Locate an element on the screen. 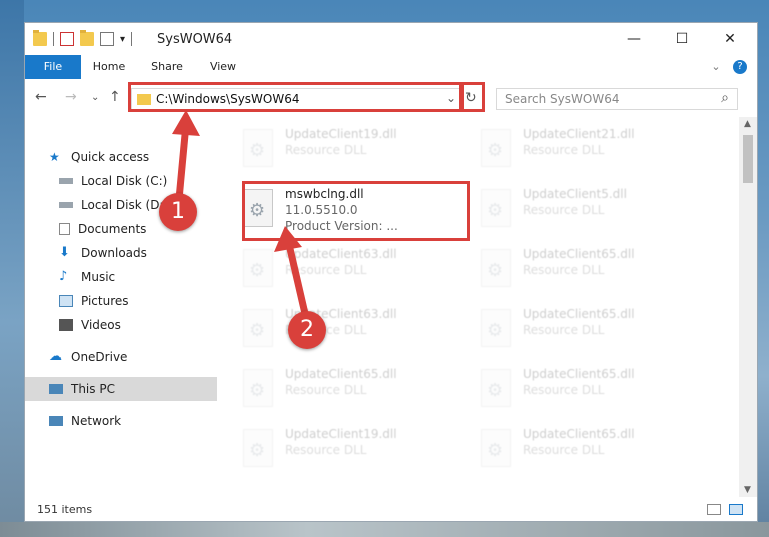 This screenshot has width=769, height=537. cloud-icon: ☁ is located at coordinates (55, 356).